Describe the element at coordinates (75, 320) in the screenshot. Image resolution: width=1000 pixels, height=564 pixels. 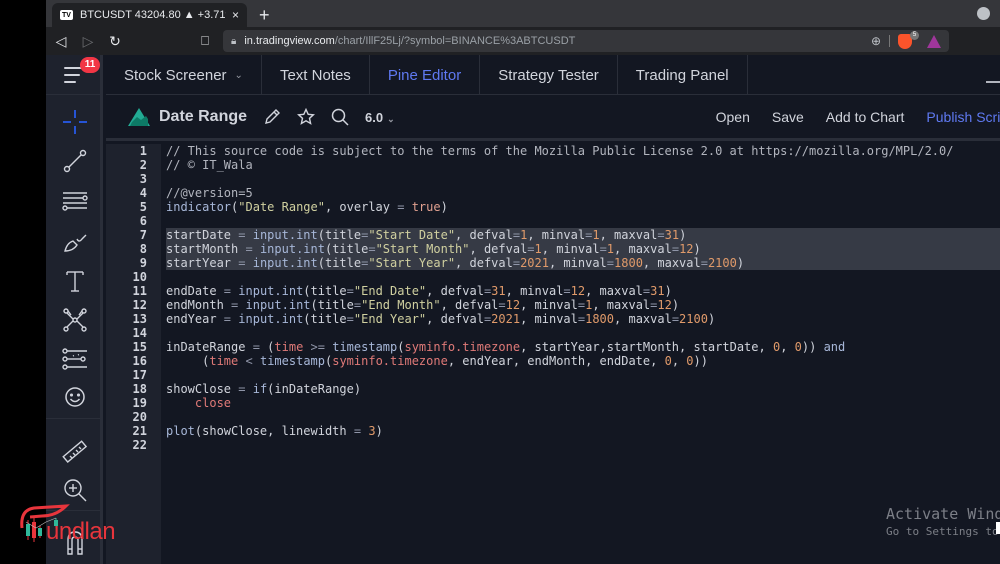
I see `pattern-tool-icon` at that location.